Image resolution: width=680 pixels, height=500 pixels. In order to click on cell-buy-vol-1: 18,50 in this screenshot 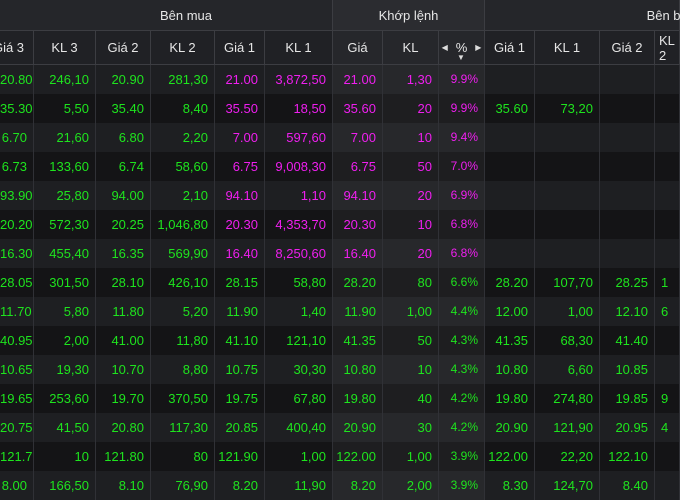, I will do `click(299, 108)`.